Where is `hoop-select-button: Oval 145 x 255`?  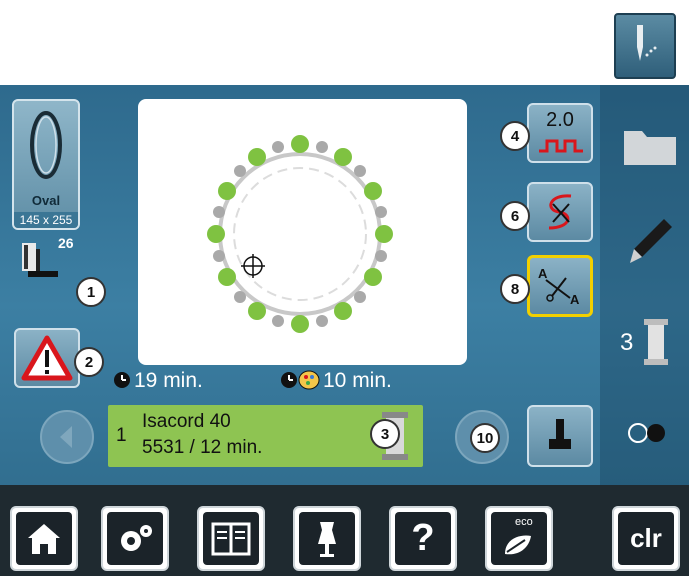 hoop-select-button: Oval 145 x 255 is located at coordinates (46, 164).